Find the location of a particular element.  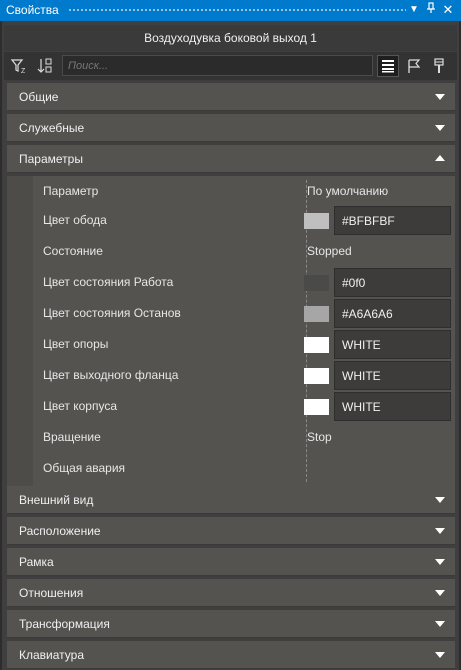

header-name: Параметр is located at coordinates (71, 191).